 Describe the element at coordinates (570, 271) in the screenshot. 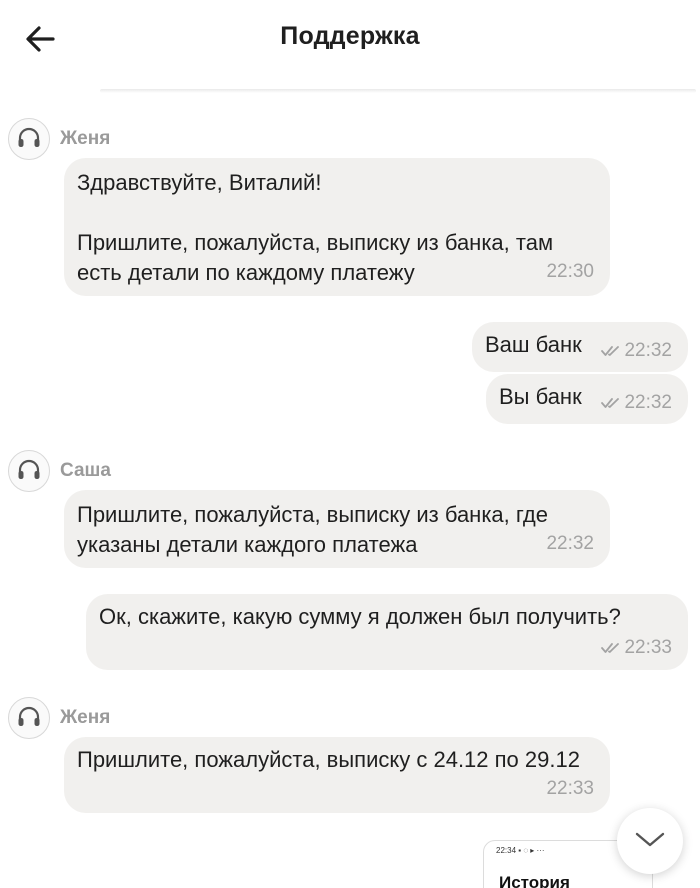

I see `message-time: 22:30` at that location.